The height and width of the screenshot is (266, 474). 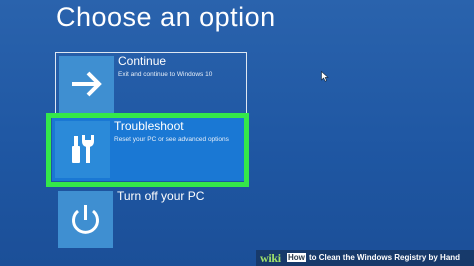 What do you see at coordinates (165, 74) in the screenshot?
I see `continue-description: Exit and continue to Windows 10` at bounding box center [165, 74].